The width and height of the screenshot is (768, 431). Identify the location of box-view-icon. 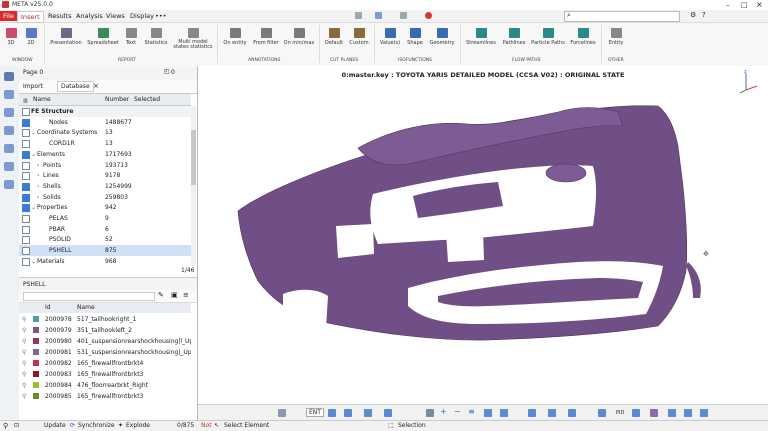
(688, 413).